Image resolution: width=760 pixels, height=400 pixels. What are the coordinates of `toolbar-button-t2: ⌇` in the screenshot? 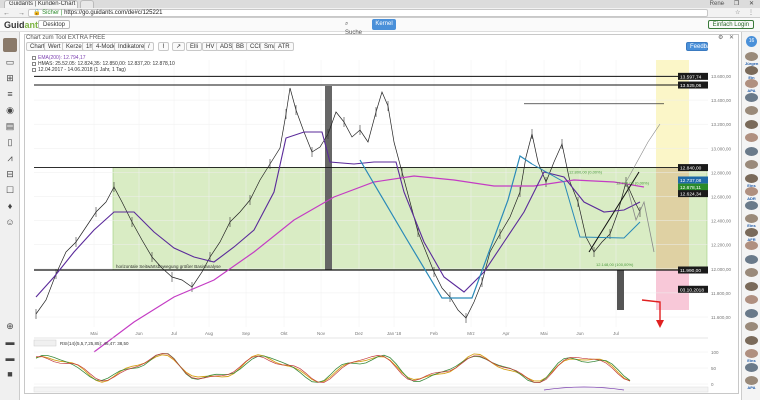 It's located at (163, 46).